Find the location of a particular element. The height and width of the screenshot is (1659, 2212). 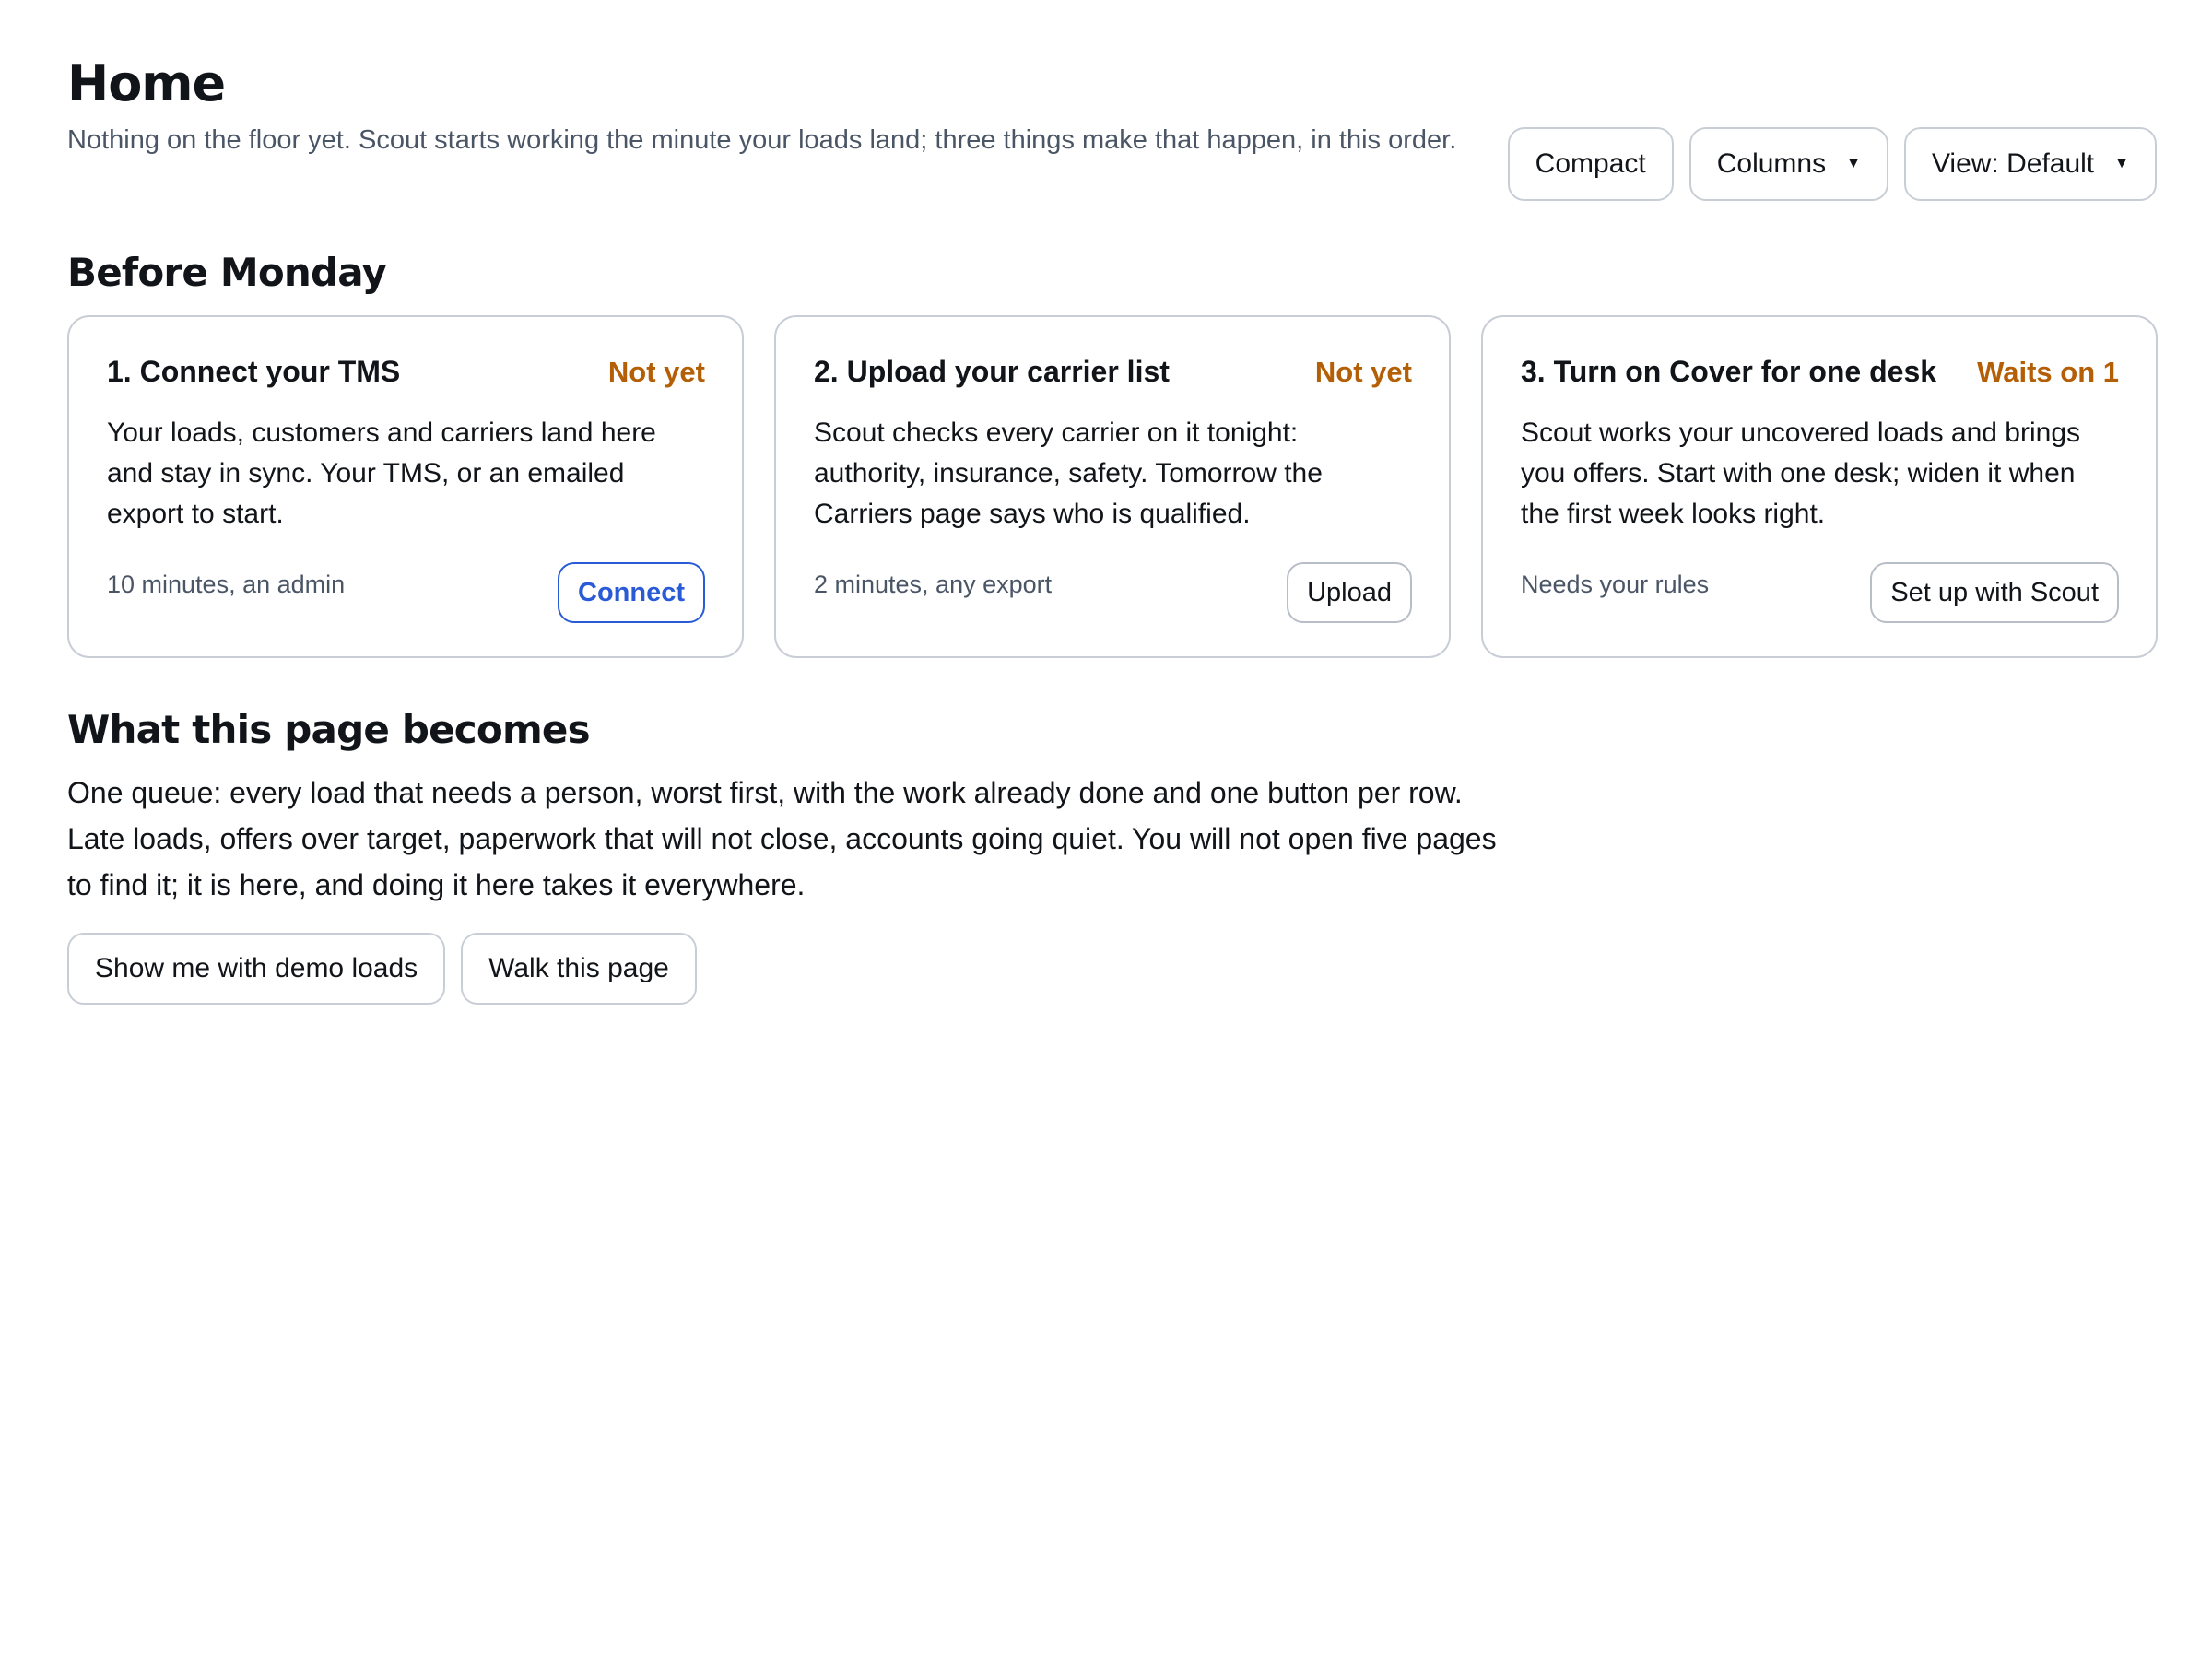

card-meta: 10 minutes, an admin is located at coordinates (226, 584).